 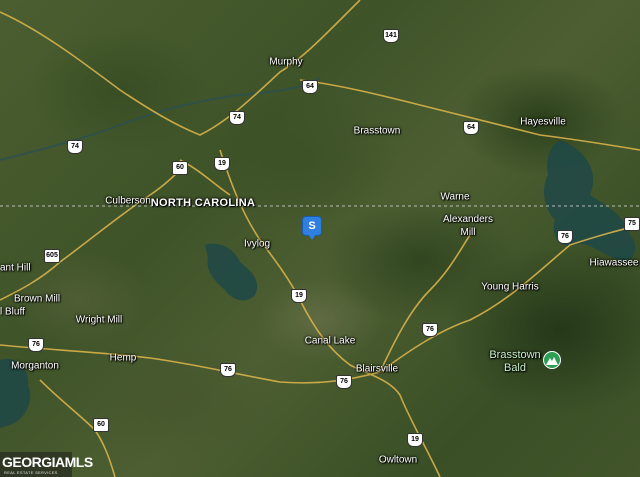 What do you see at coordinates (469, 115) in the screenshot?
I see `road-us64-east` at bounding box center [469, 115].